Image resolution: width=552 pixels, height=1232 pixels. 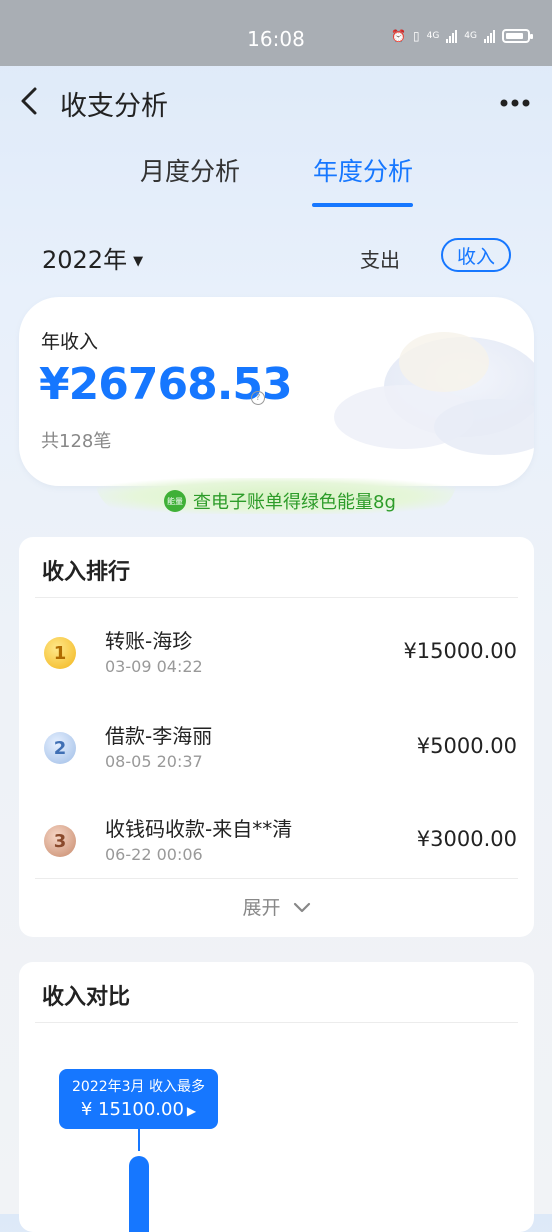 What do you see at coordinates (515, 98) in the screenshot?
I see `more-button` at bounding box center [515, 98].